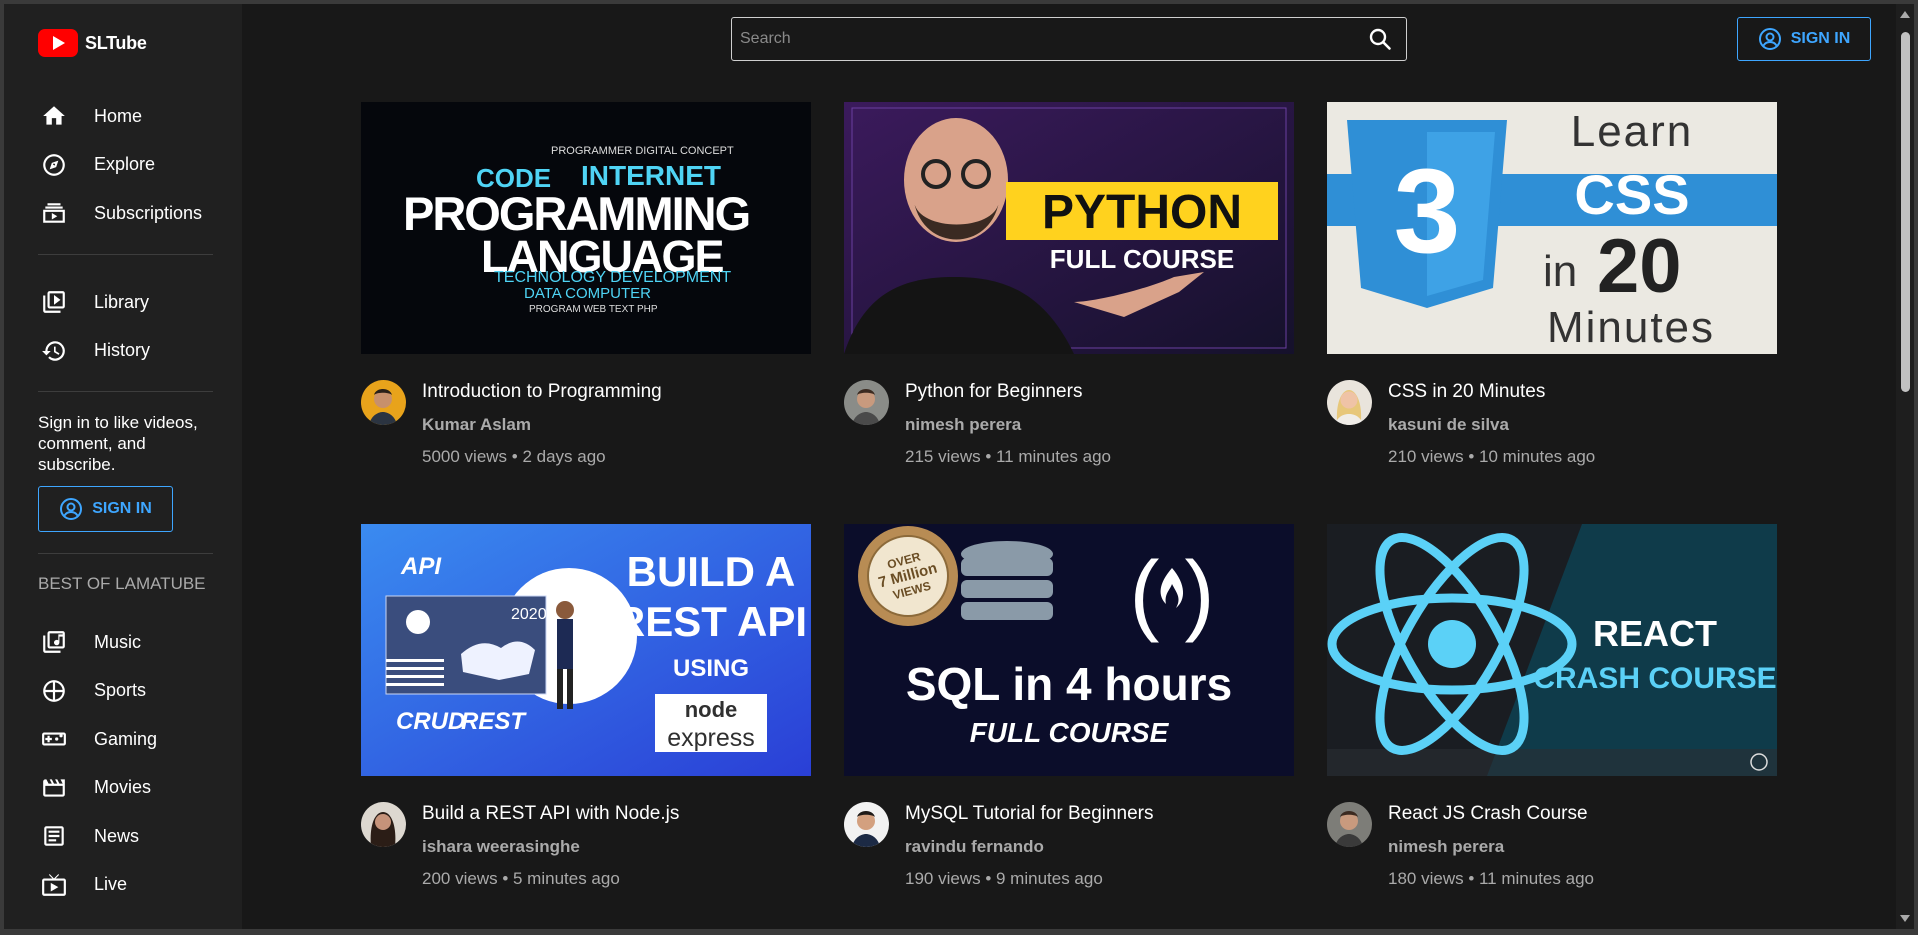 The height and width of the screenshot is (935, 1918). I want to click on freecodecamp-logo-icon: ( ), so click(1172, 594).